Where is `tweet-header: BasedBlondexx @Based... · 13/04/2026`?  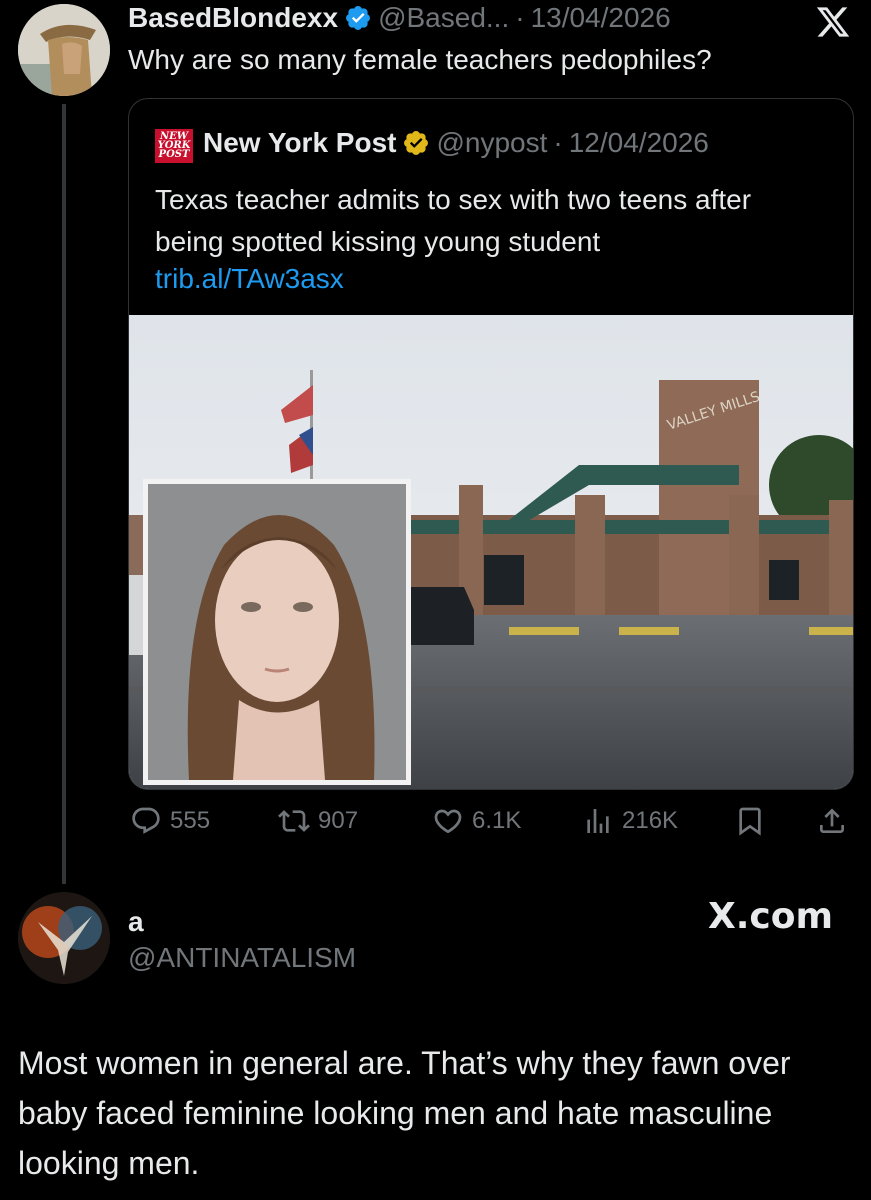 tweet-header: BasedBlondexx @Based... · 13/04/2026 is located at coordinates (399, 18).